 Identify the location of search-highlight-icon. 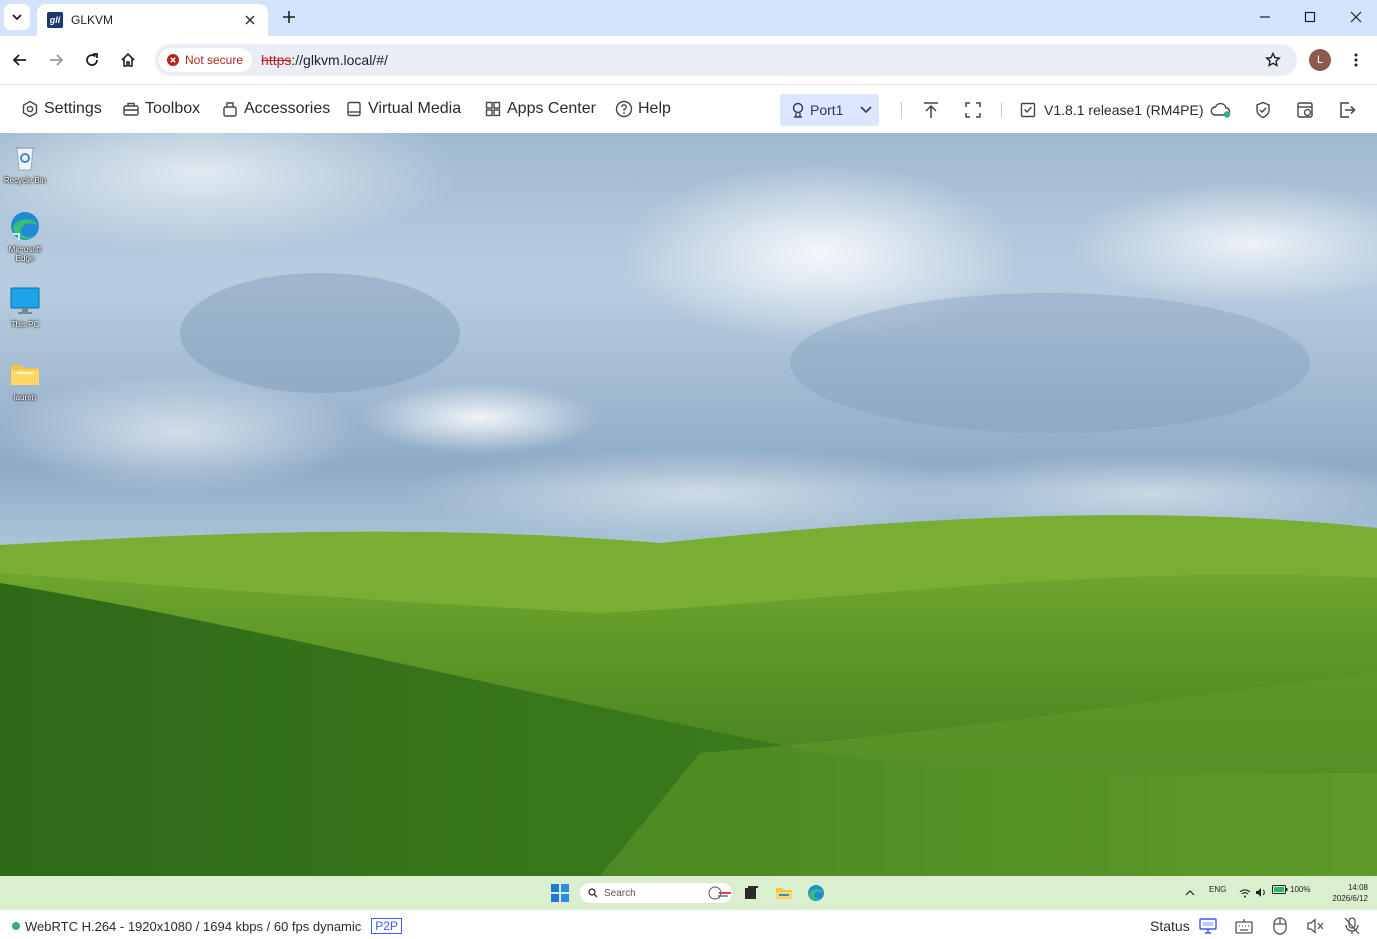
(719, 893).